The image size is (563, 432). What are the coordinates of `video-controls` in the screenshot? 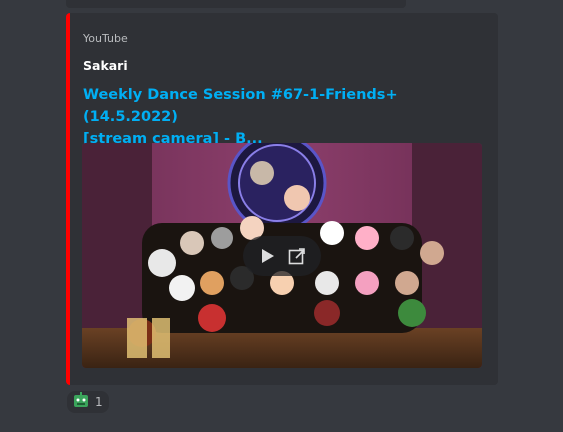 It's located at (282, 256).